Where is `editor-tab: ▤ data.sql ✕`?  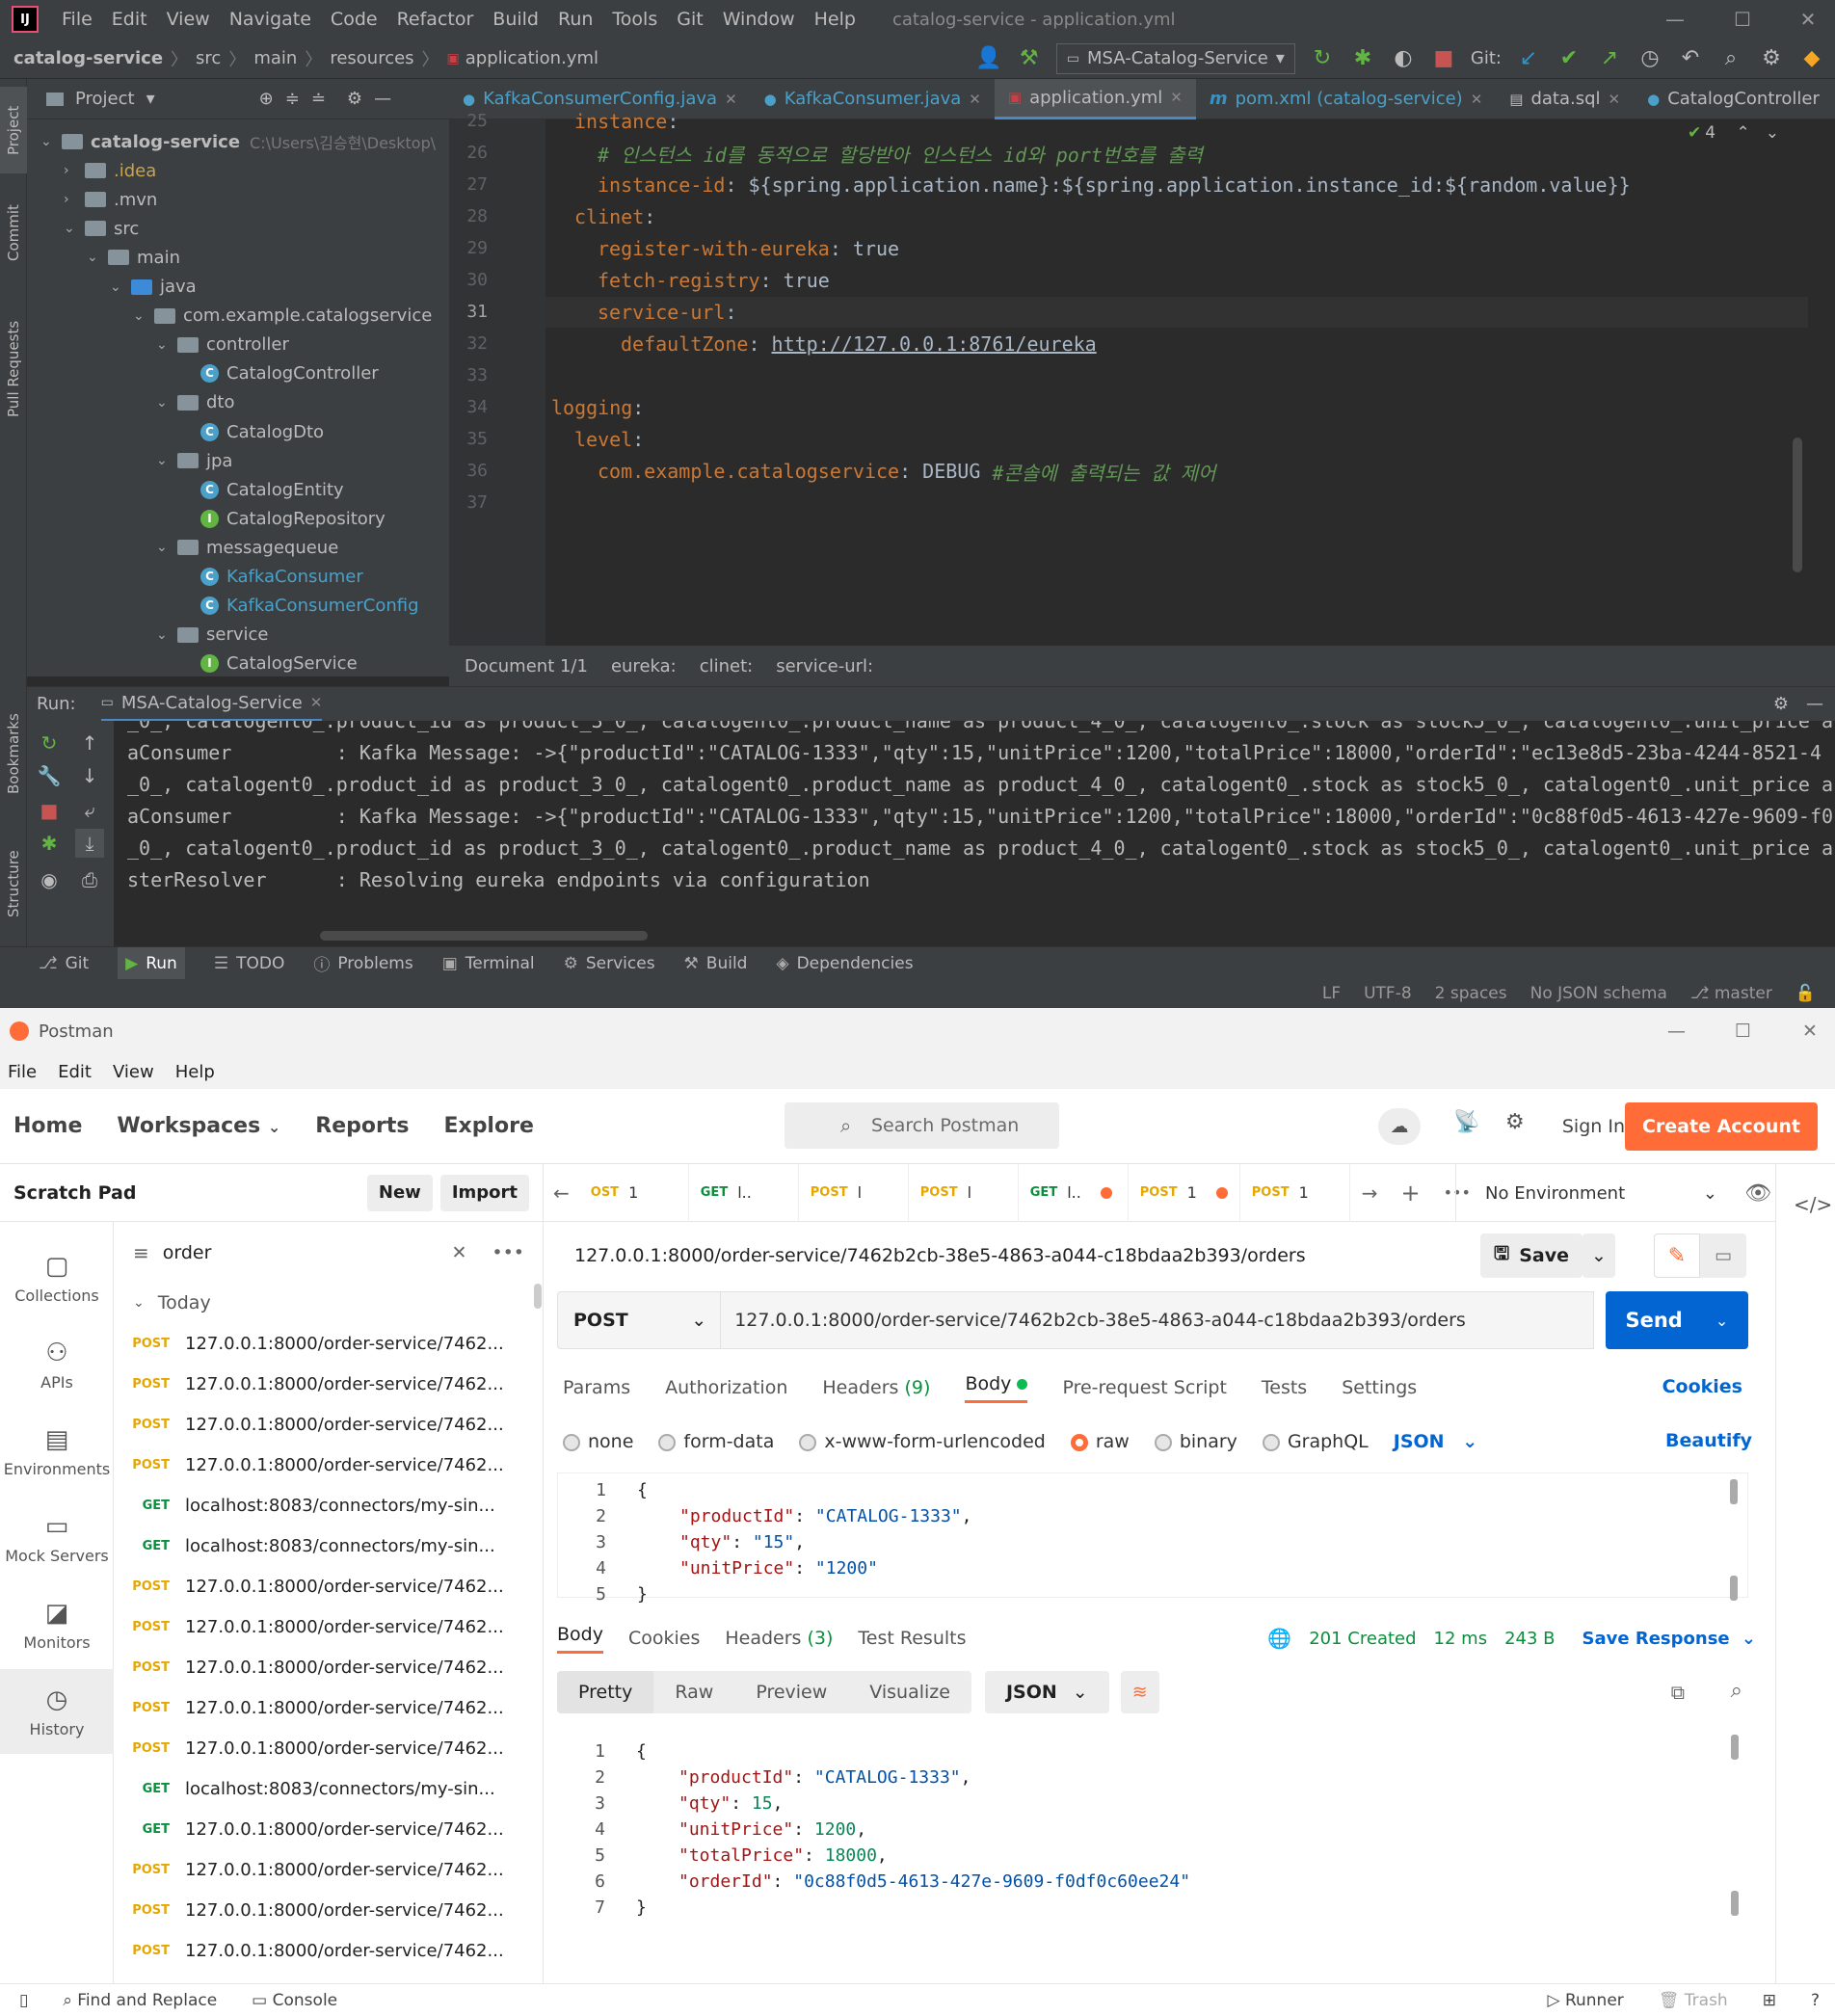 editor-tab: ▤ data.sql ✕ is located at coordinates (1565, 99).